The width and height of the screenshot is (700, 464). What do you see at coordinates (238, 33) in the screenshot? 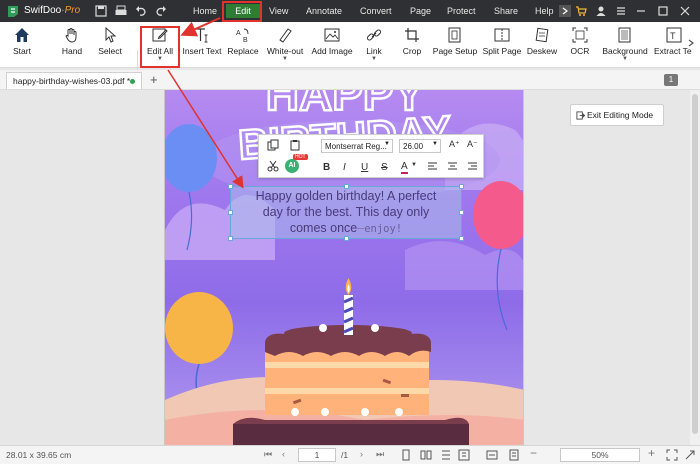
I see `svg-text: A` at bounding box center [238, 33].